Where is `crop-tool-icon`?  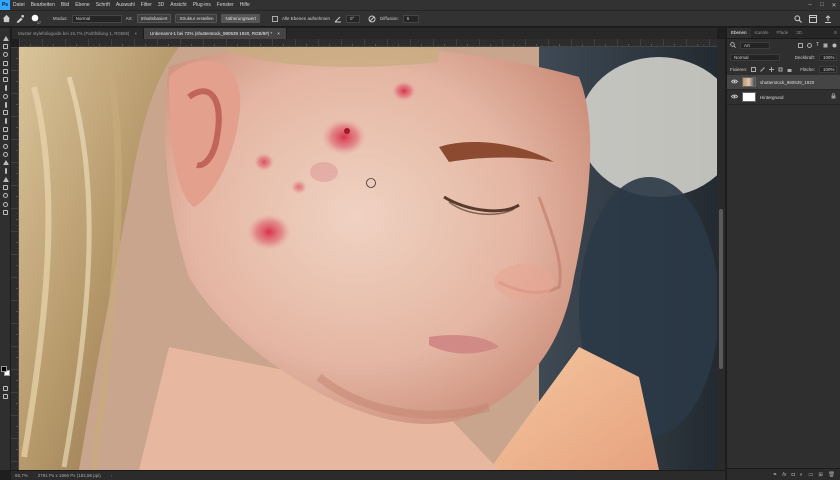 crop-tool-icon is located at coordinates (5, 71).